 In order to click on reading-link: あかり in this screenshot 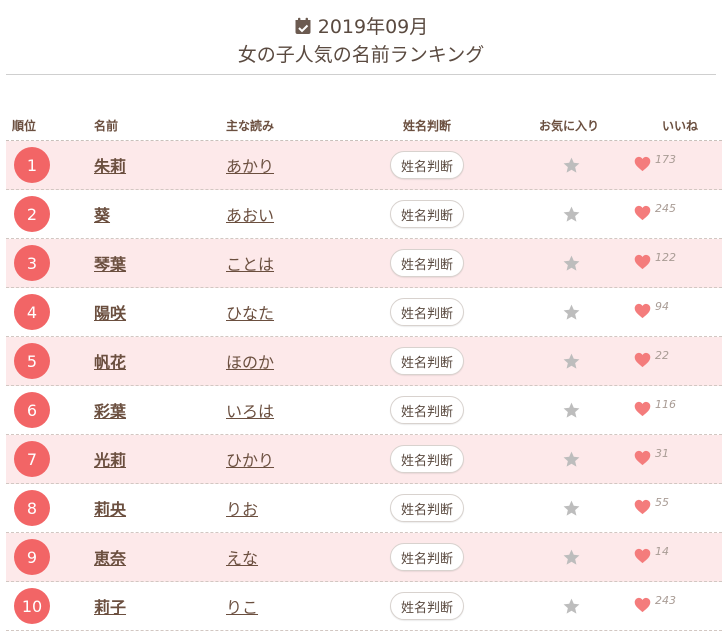, I will do `click(250, 165)`.